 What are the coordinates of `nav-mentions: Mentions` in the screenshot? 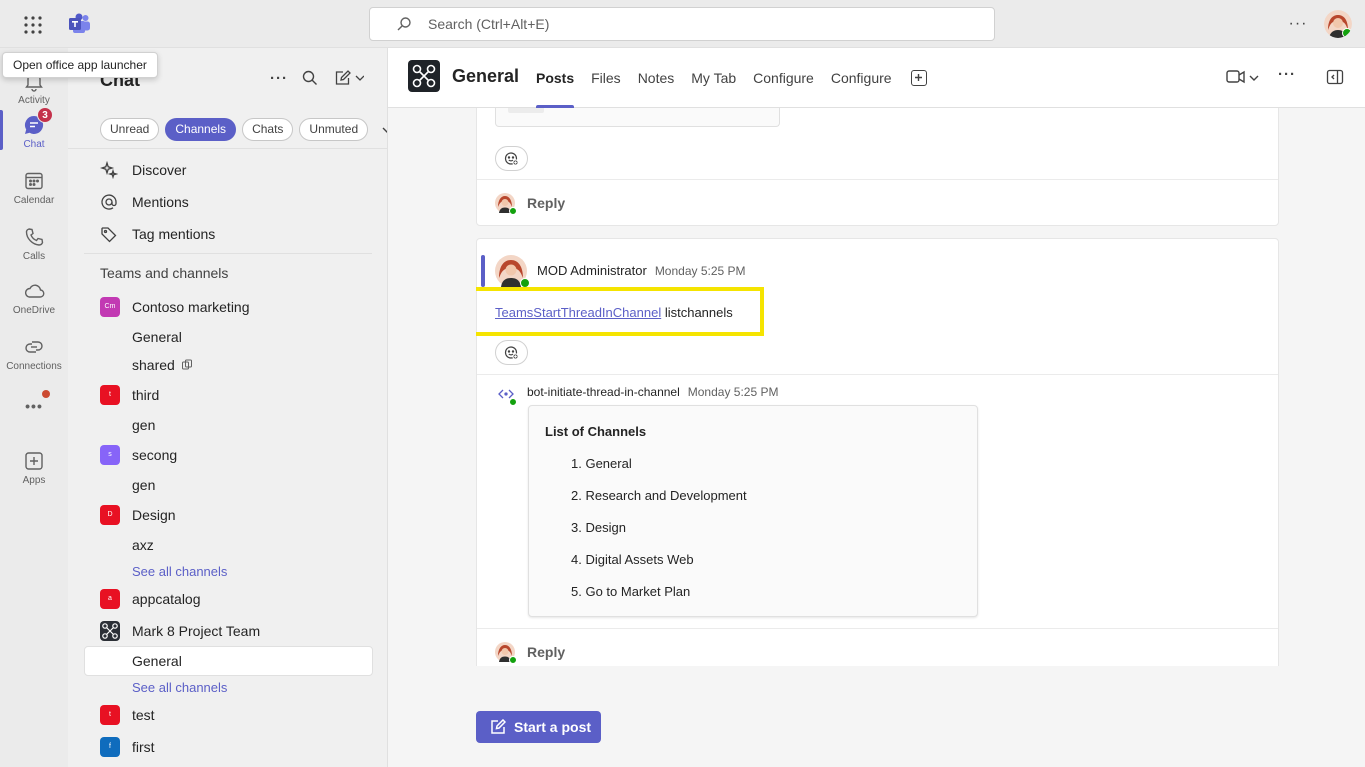 It's located at (144, 202).